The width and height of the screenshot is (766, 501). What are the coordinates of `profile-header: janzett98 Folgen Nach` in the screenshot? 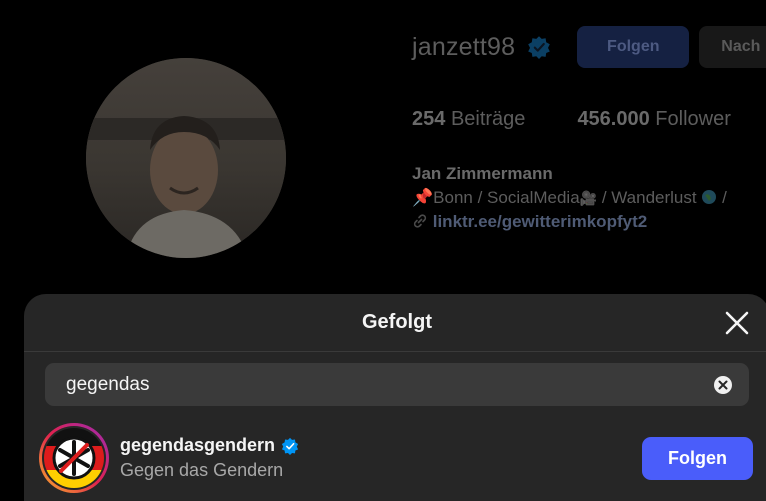 It's located at (589, 47).